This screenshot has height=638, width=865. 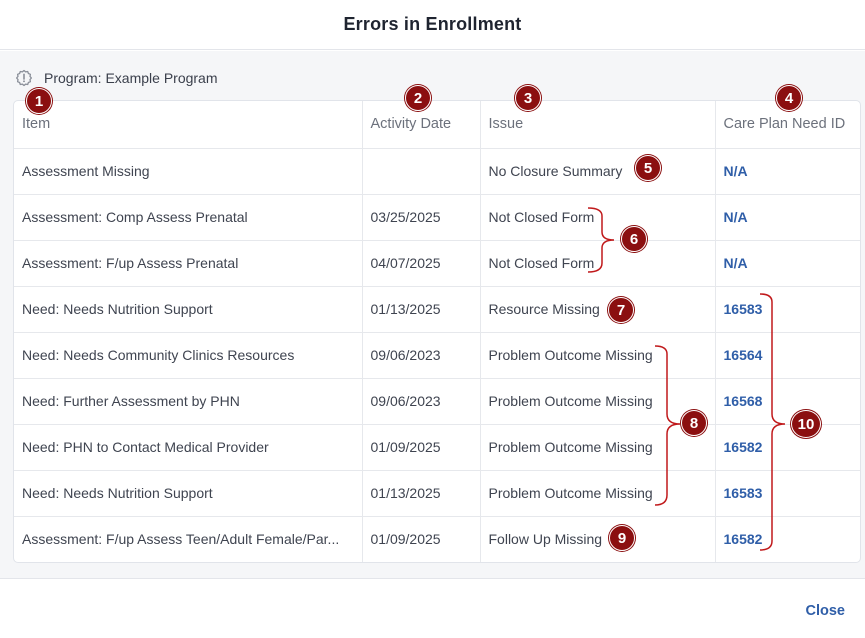 I want to click on cell-item: Assessment Missing, so click(x=188, y=171).